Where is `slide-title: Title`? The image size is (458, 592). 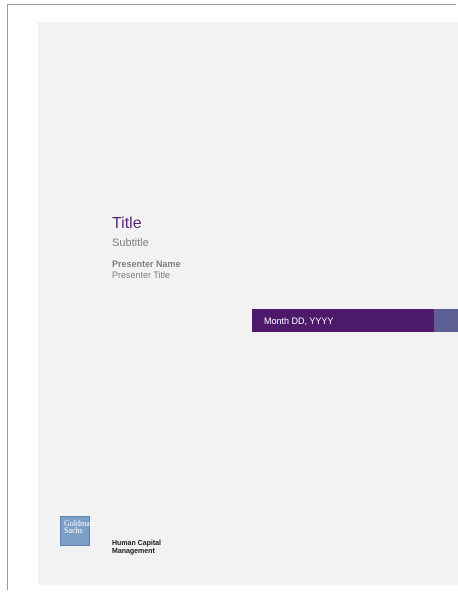
slide-title: Title is located at coordinates (127, 223).